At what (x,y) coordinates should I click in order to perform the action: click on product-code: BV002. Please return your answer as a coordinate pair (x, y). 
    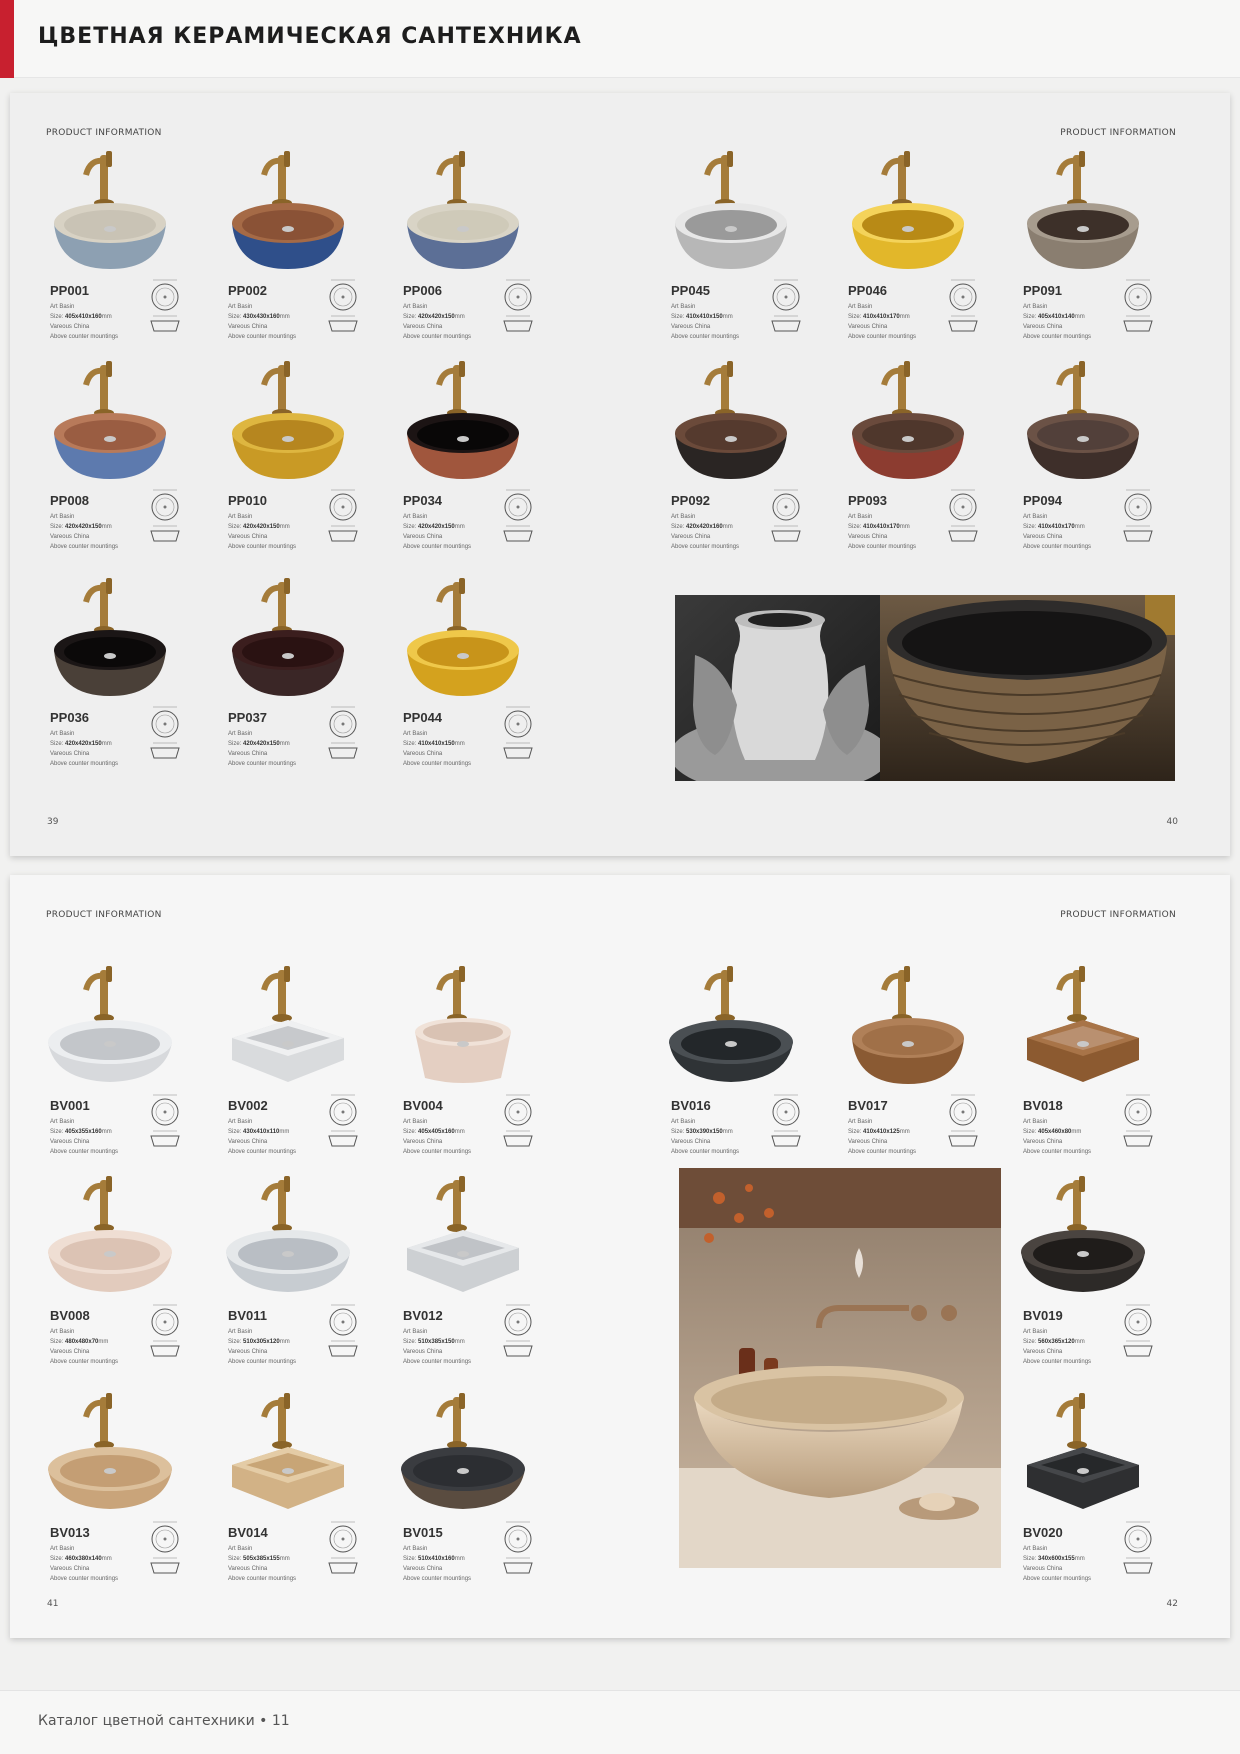
    Looking at the image, I should click on (248, 1105).